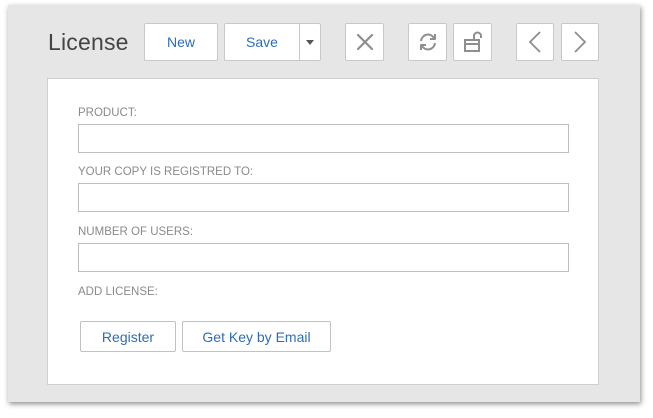  I want to click on close-icon, so click(365, 42).